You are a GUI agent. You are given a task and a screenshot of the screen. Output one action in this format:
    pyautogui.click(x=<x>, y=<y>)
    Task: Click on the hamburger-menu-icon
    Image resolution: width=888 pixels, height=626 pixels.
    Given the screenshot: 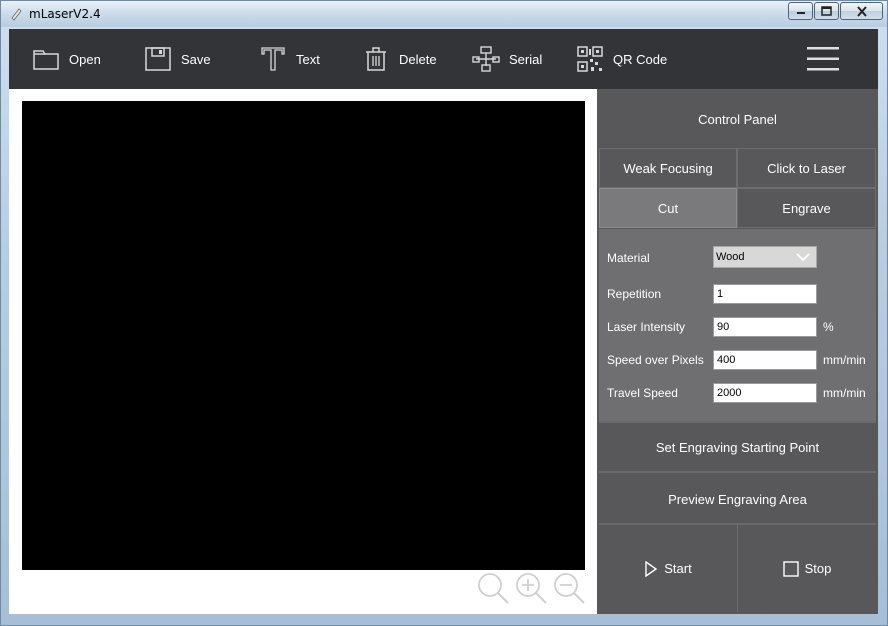 What is the action you would take?
    pyautogui.click(x=823, y=59)
    